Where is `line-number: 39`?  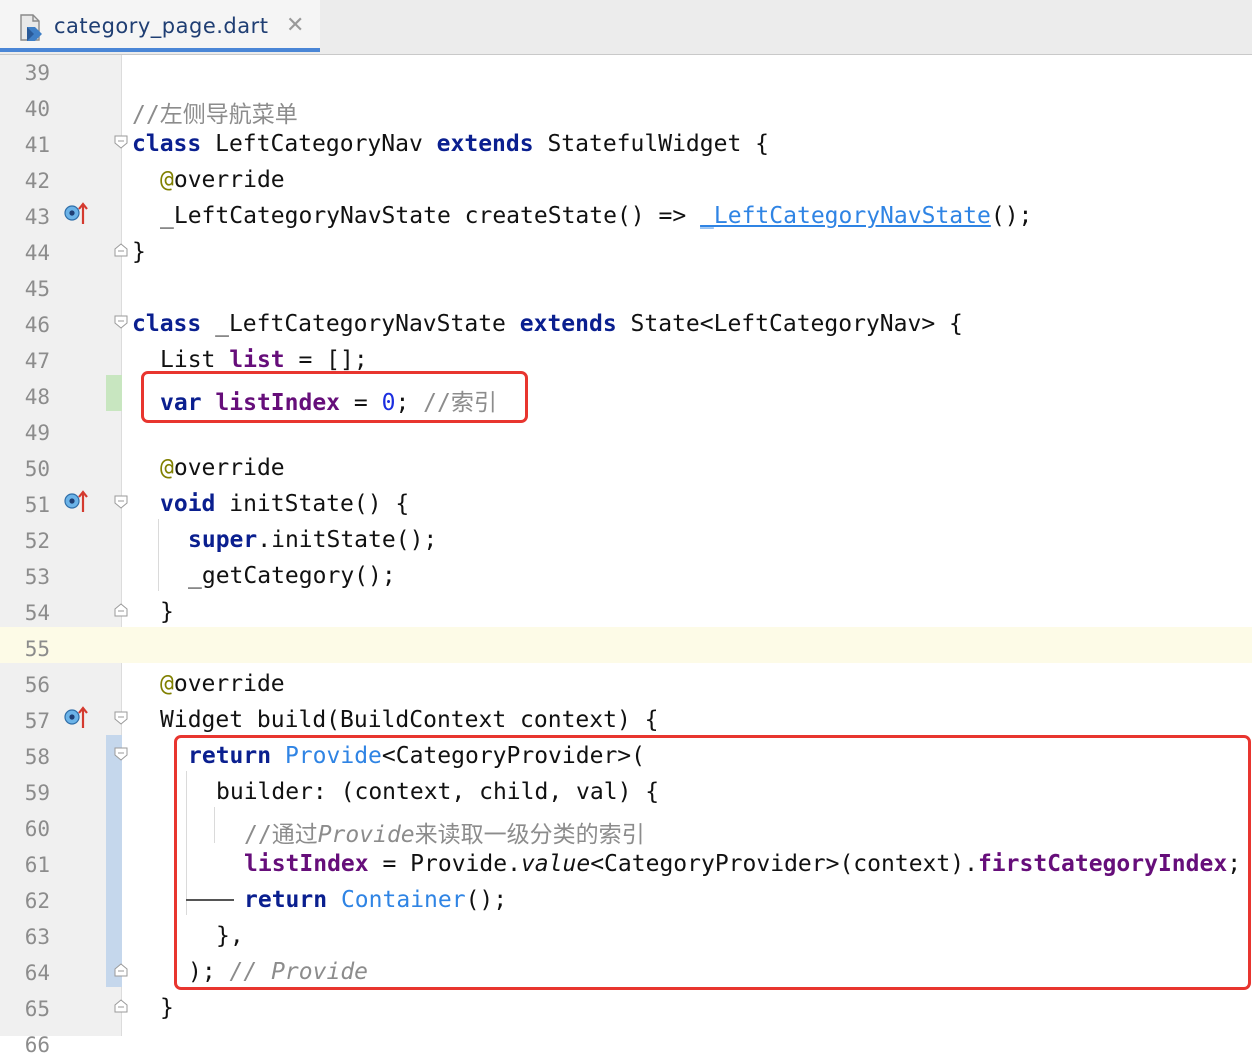 line-number: 39 is located at coordinates (37, 73).